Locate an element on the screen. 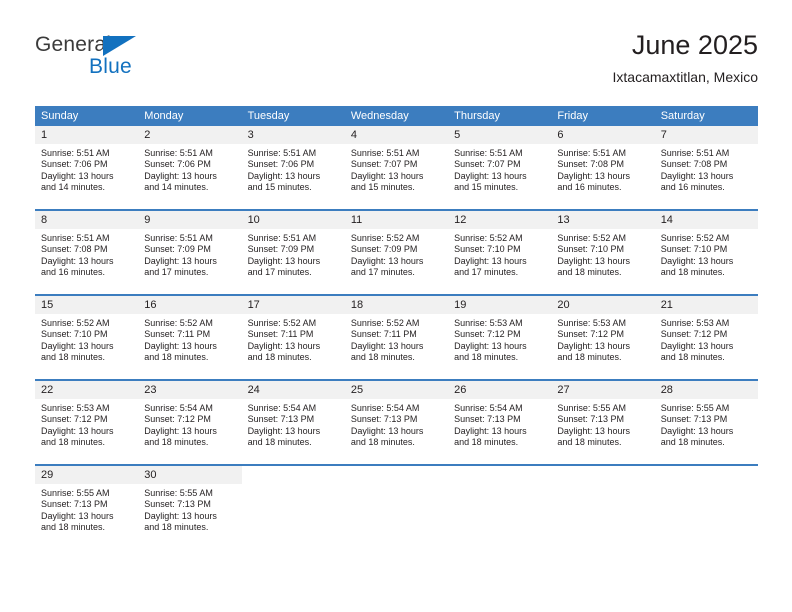  day-number: 21 is located at coordinates (706, 305).